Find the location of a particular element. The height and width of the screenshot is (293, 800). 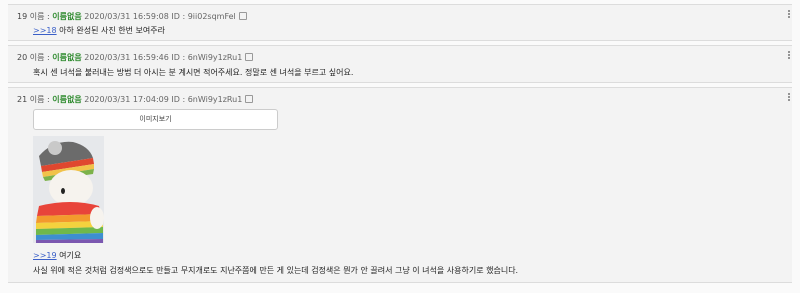

view-image-button: 이미지보기 is located at coordinates (155, 119).